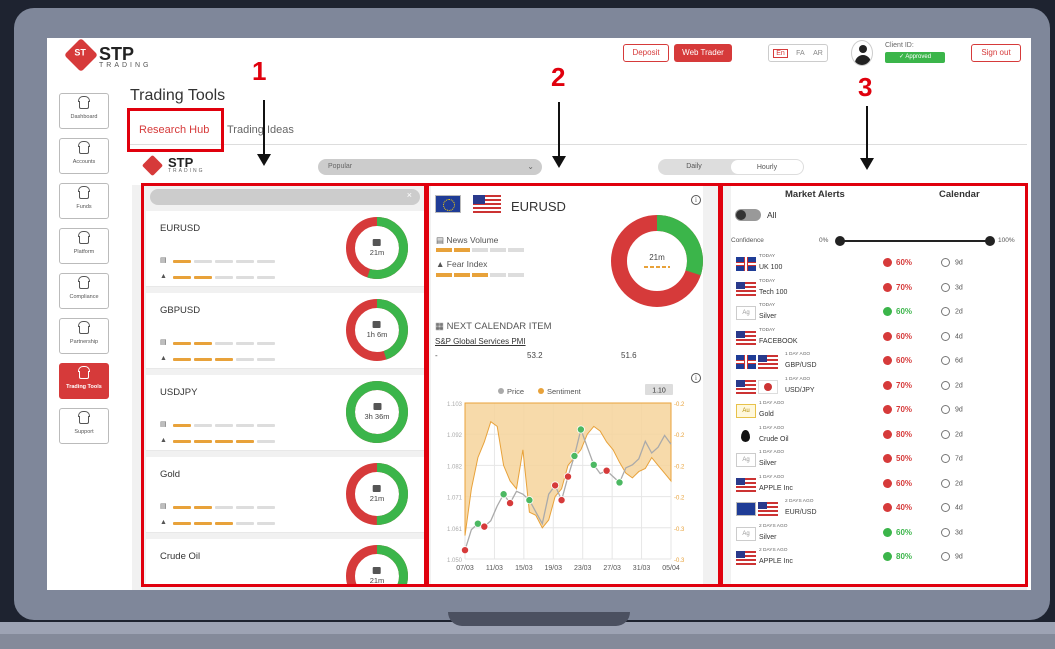 This screenshot has width=1055, height=649. What do you see at coordinates (176, 165) in the screenshot?
I see `research-logo: STP TRADING` at bounding box center [176, 165].